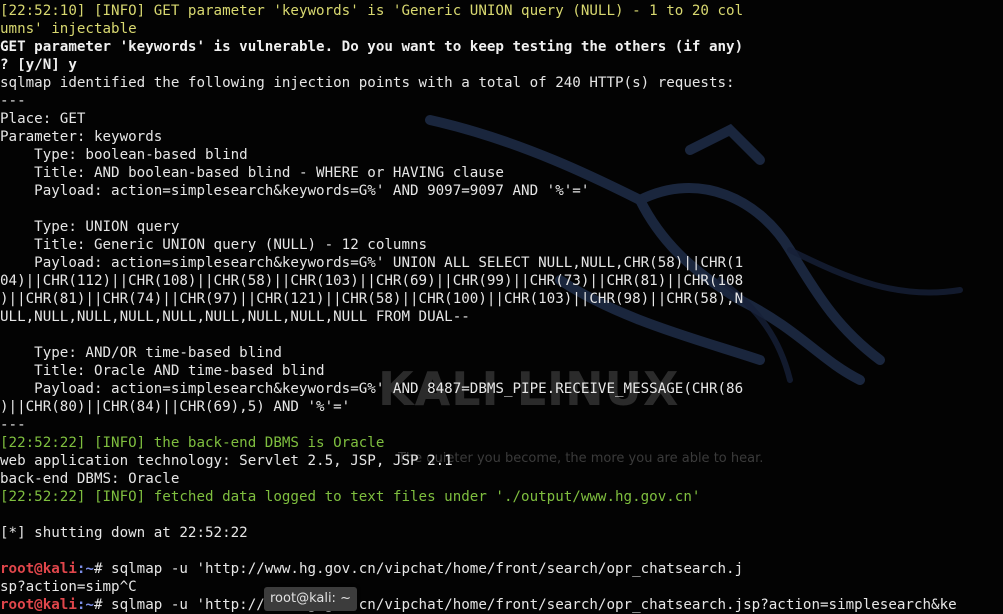 This screenshot has height=614, width=1003. What do you see at coordinates (90, 227) in the screenshot?
I see `output-line: Type: UNION query` at bounding box center [90, 227].